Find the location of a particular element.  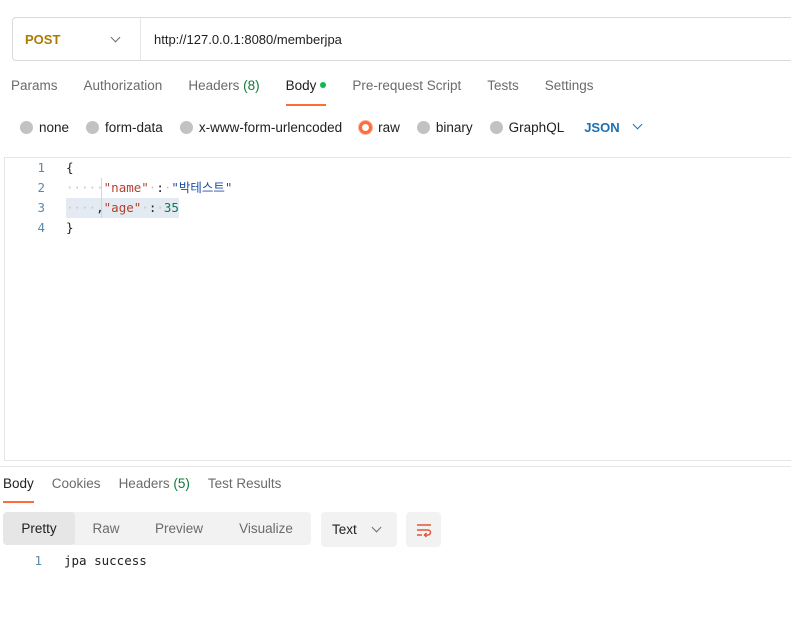

line-number: 4 is located at coordinates (41, 227).